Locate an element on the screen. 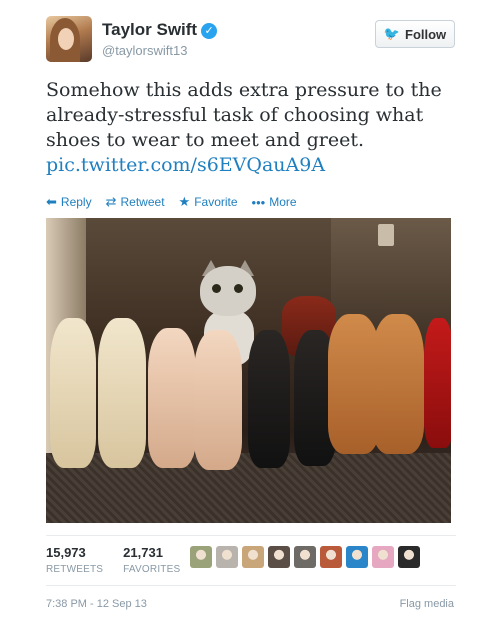 This screenshot has height=623, width=500. follow-button: 🐦 Follow is located at coordinates (415, 34).